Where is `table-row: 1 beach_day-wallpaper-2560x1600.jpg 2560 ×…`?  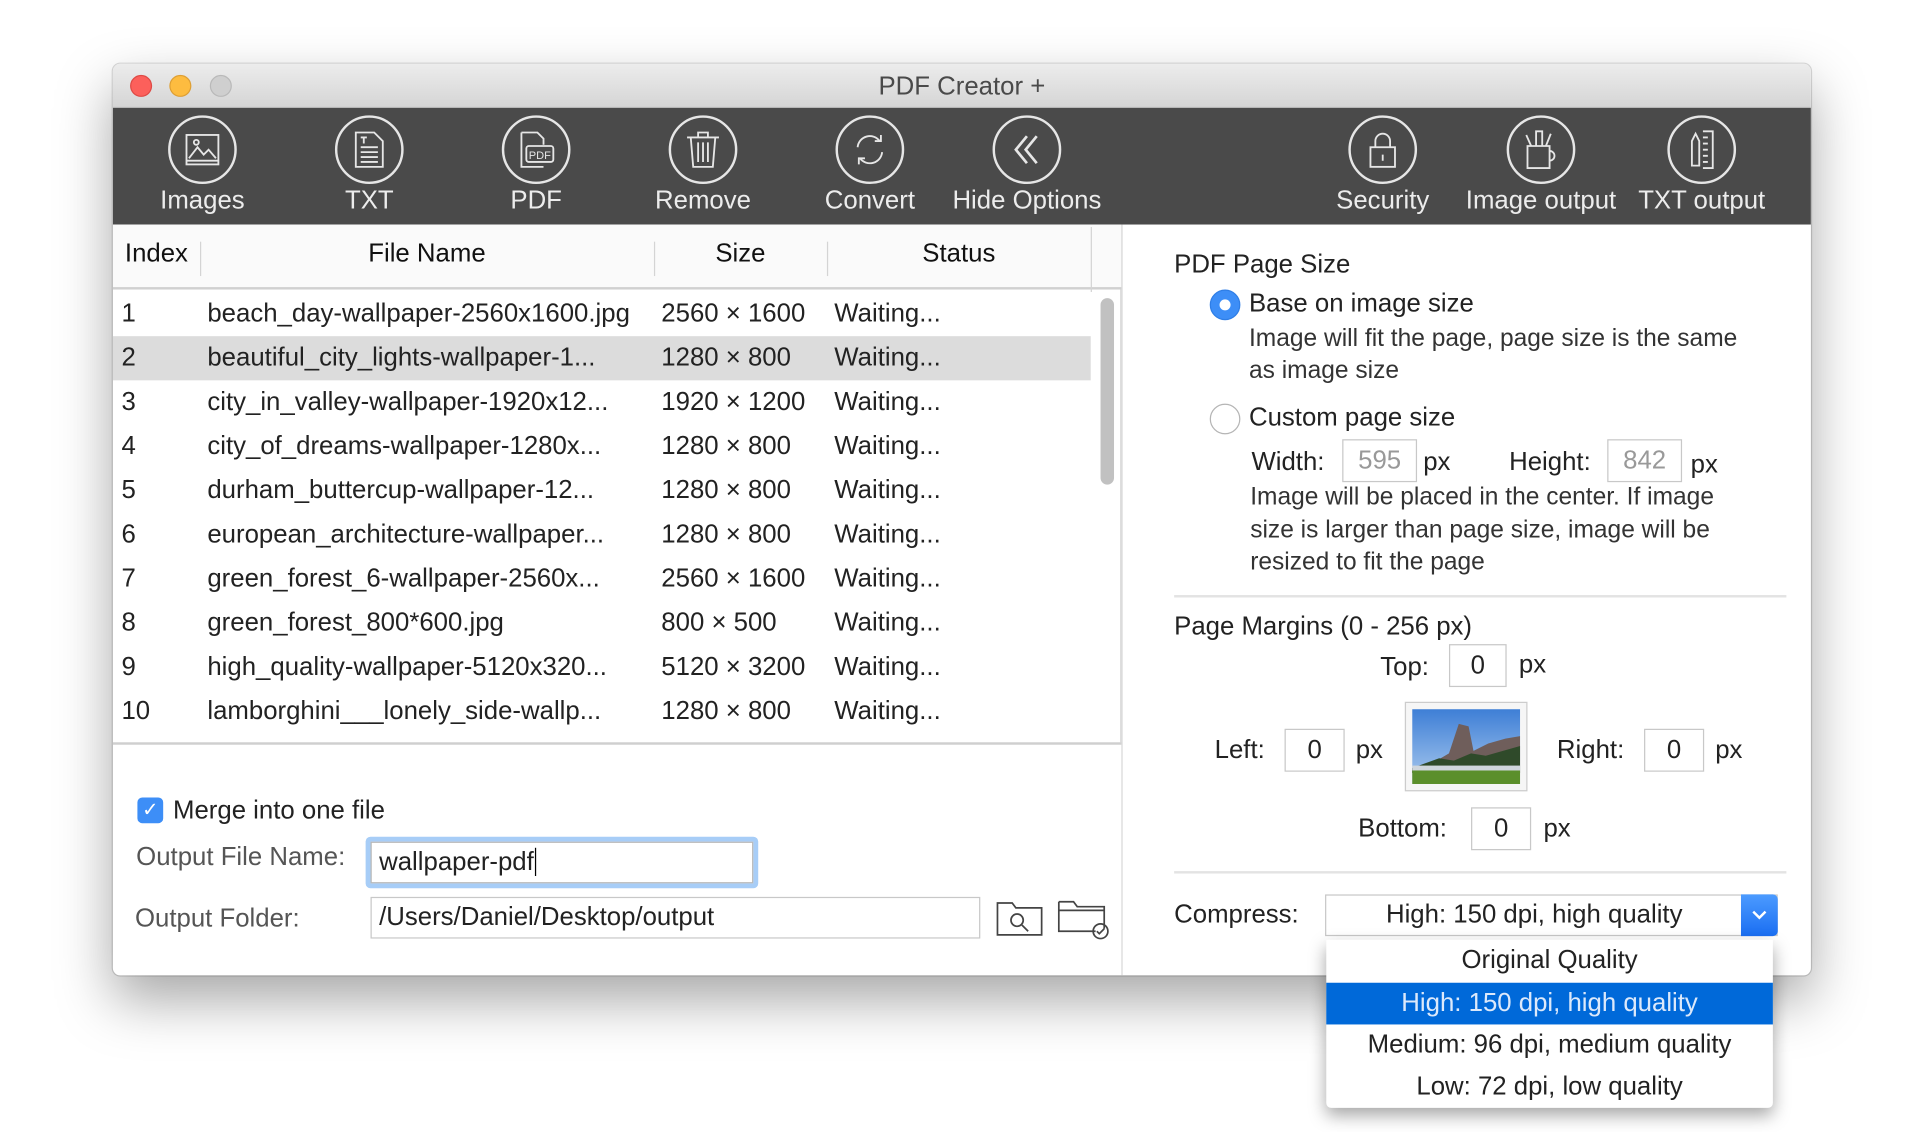
table-row: 1 beach_day-wallpaper-2560x1600.jpg 2560 ×… is located at coordinates (602, 314).